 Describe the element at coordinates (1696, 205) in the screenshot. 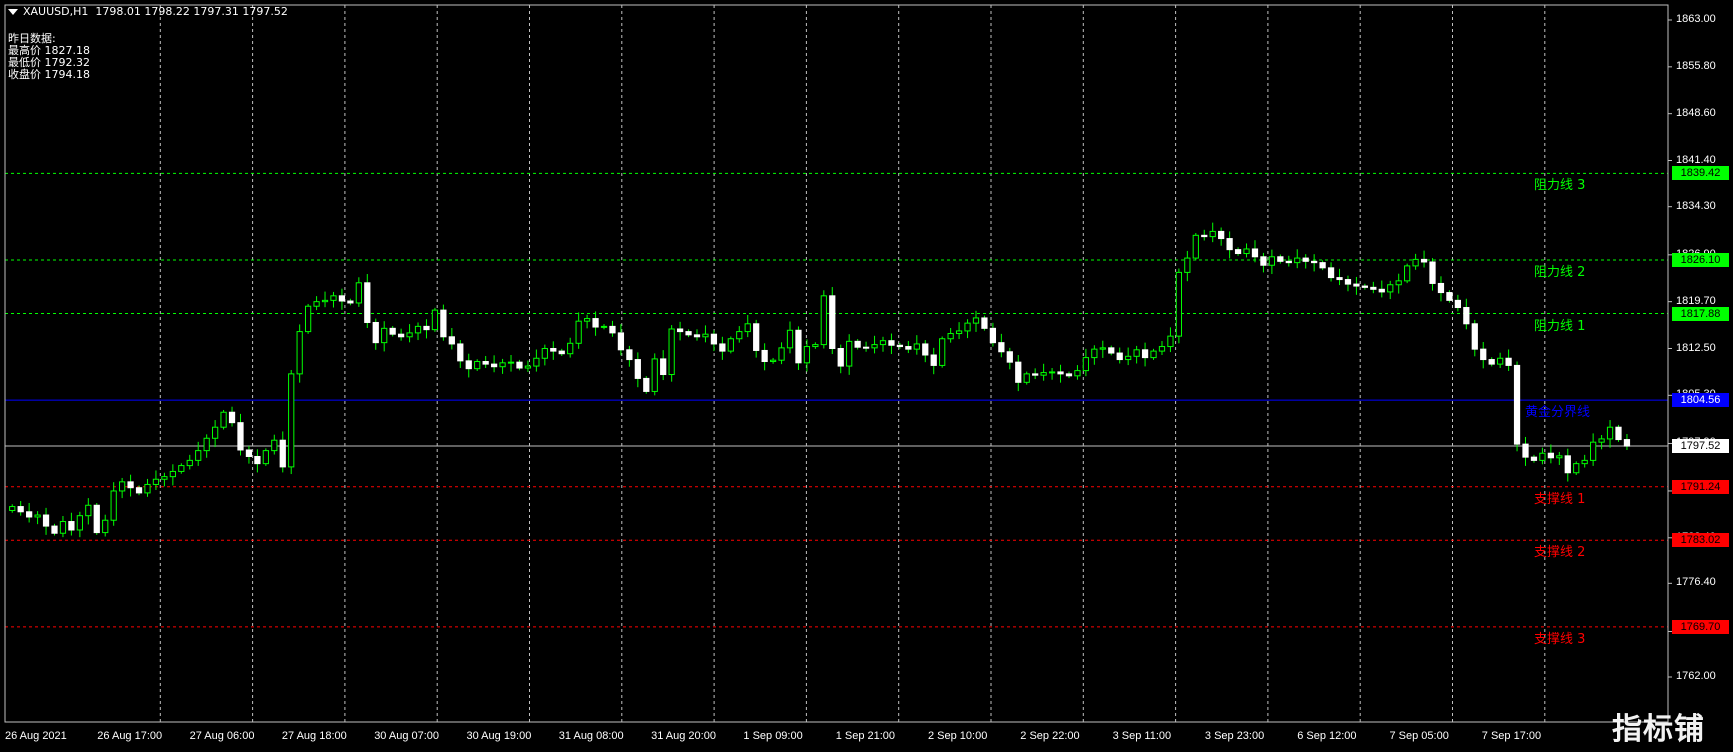

I see `y-tick-label: 1834.30` at that location.